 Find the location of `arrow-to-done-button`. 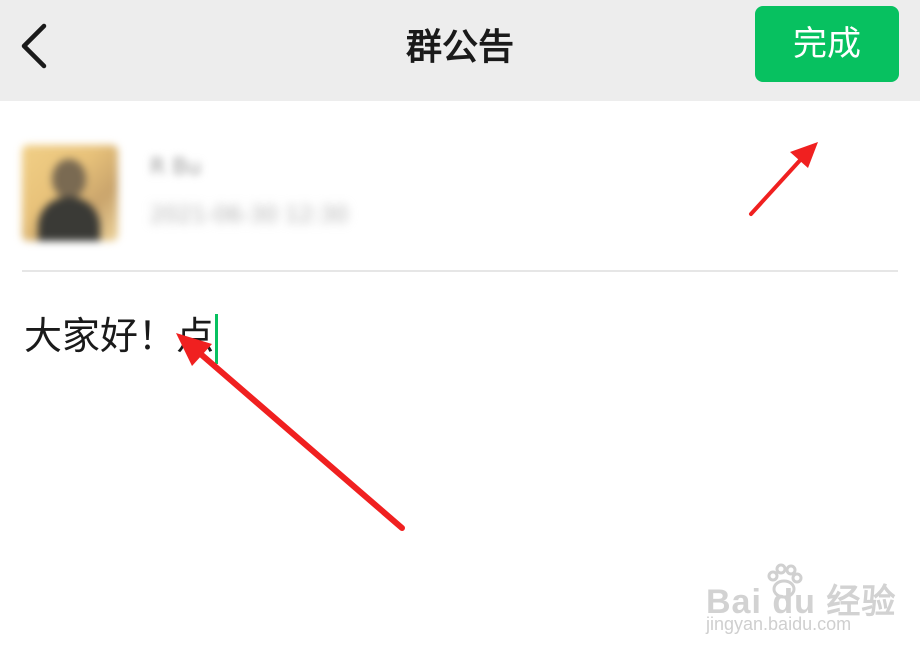

arrow-to-done-button is located at coordinates (783, 179).